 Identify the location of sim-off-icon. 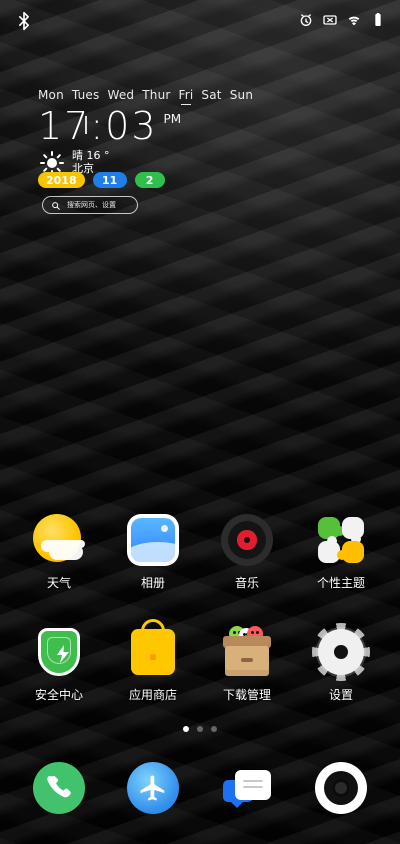
(330, 20).